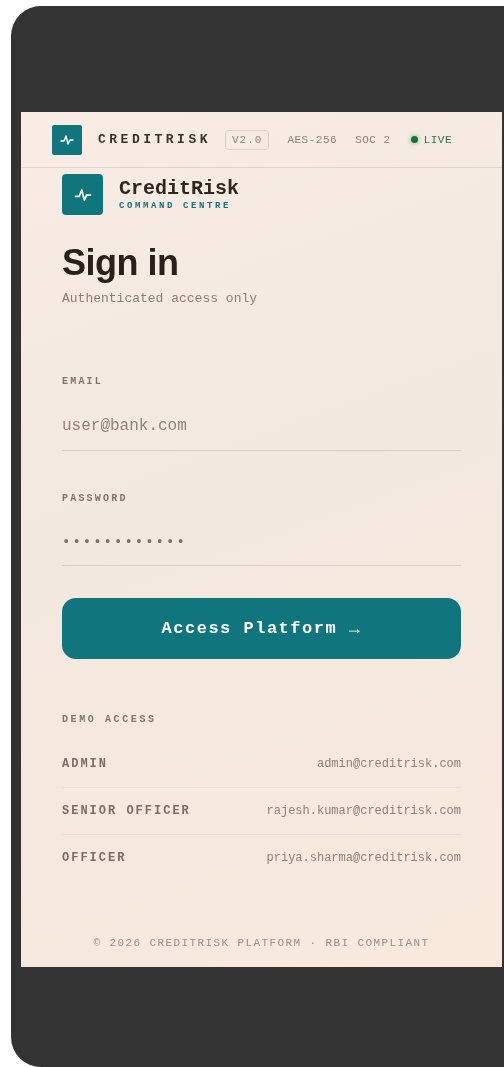  What do you see at coordinates (373, 139) in the screenshot?
I see `security-label: SOC 2` at bounding box center [373, 139].